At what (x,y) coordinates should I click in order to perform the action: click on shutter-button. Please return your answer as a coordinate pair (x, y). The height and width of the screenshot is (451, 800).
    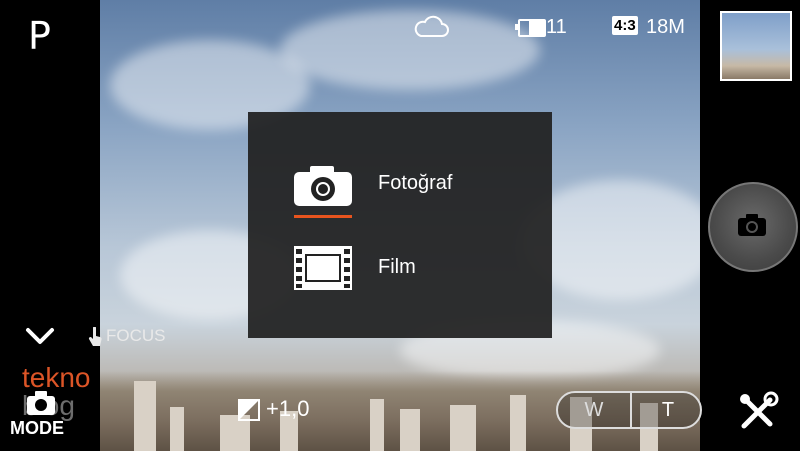
    Looking at the image, I should click on (753, 227).